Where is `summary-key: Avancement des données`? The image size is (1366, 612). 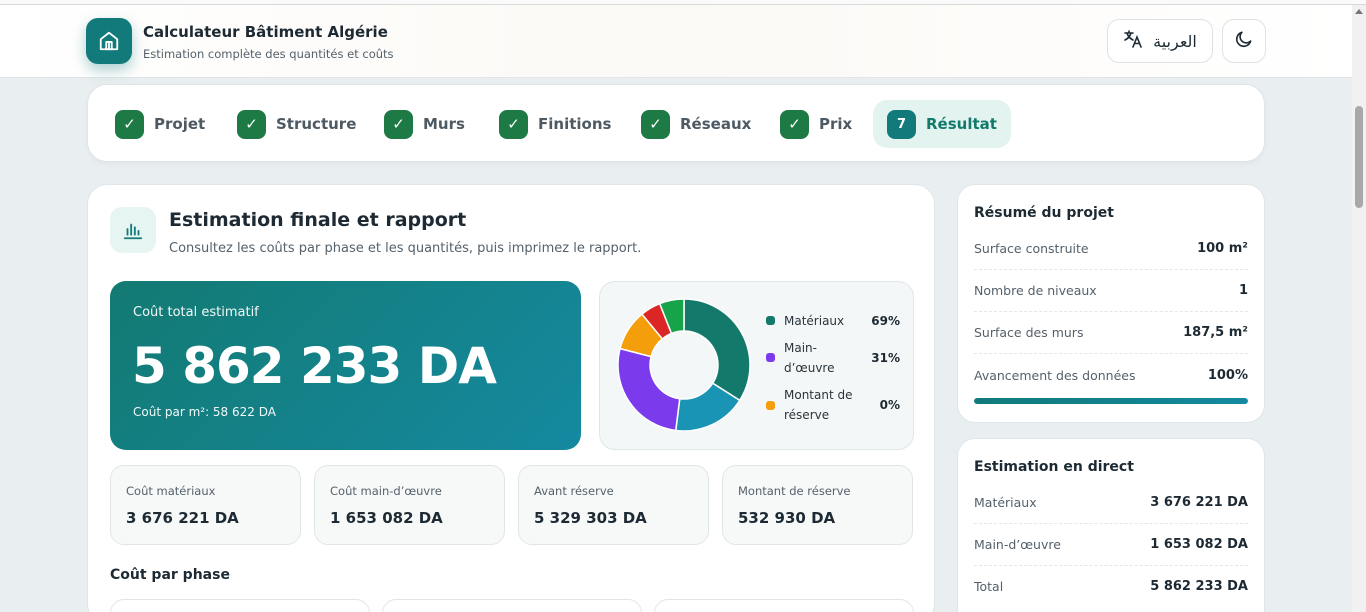
summary-key: Avancement des données is located at coordinates (1055, 375).